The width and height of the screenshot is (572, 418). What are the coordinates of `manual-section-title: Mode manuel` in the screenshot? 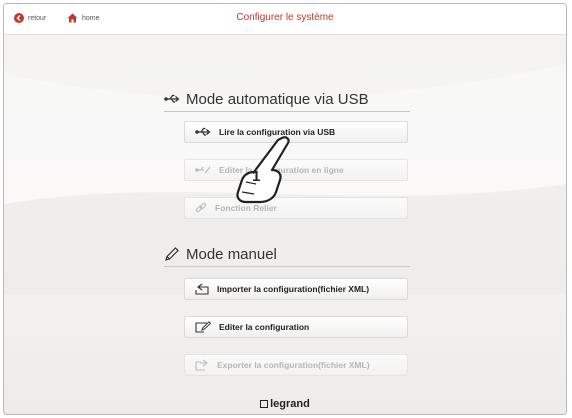 It's located at (231, 254).